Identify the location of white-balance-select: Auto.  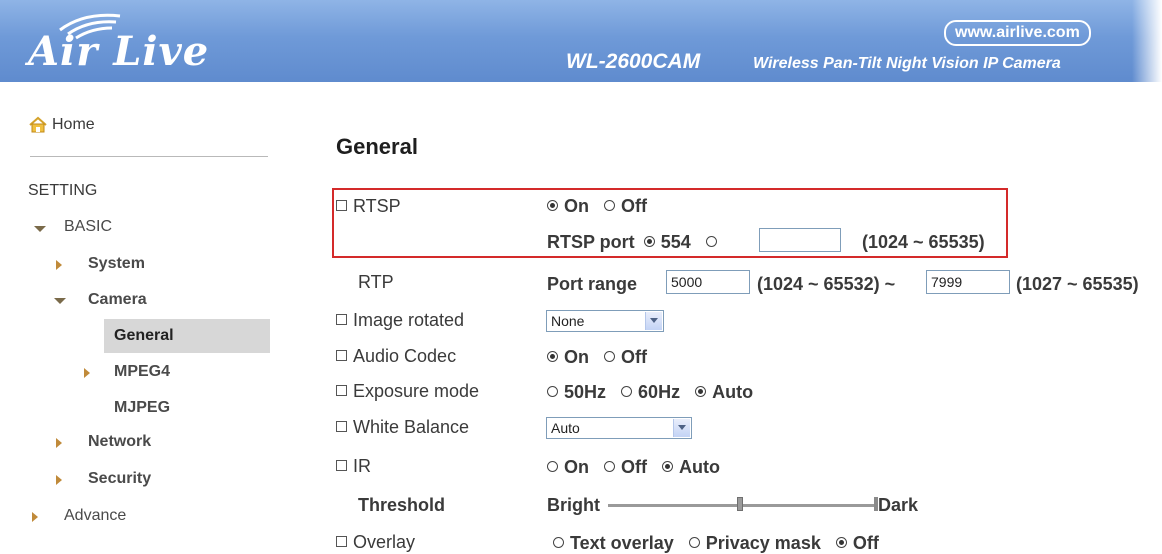
(619, 428).